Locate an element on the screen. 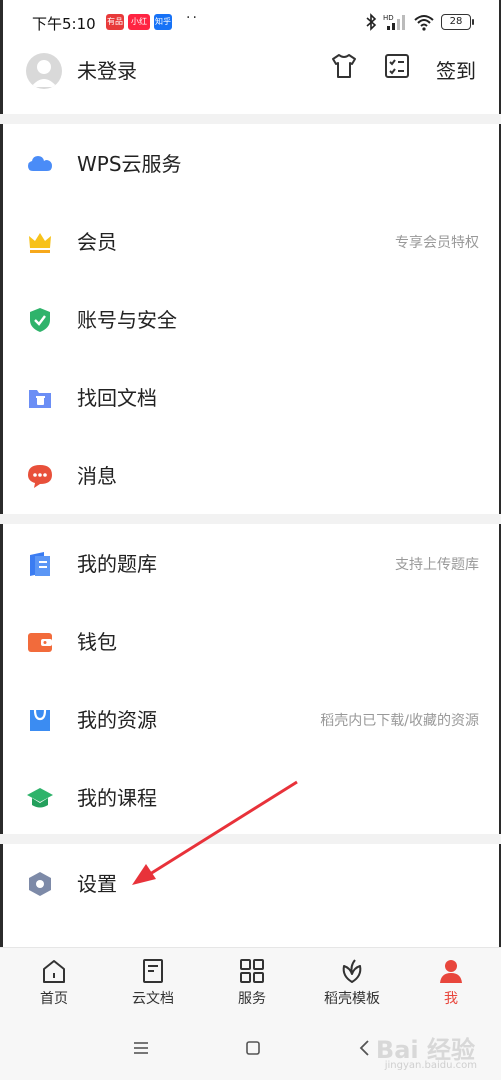 This screenshot has width=501, height=1080. tab-me: 我 is located at coordinates (451, 984).